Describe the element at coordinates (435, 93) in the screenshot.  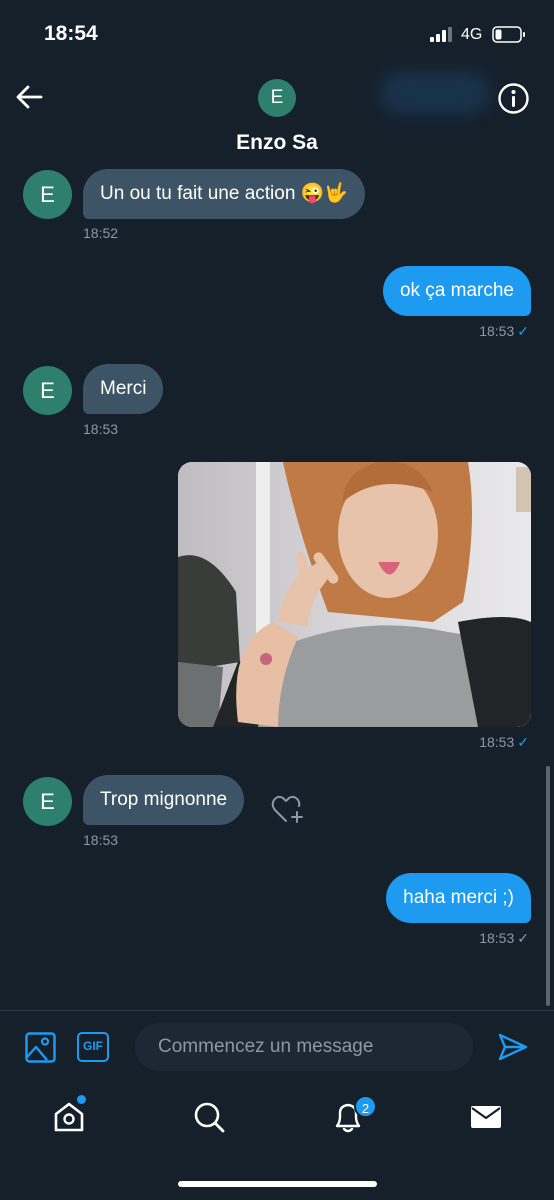
I see `blurred-element` at that location.